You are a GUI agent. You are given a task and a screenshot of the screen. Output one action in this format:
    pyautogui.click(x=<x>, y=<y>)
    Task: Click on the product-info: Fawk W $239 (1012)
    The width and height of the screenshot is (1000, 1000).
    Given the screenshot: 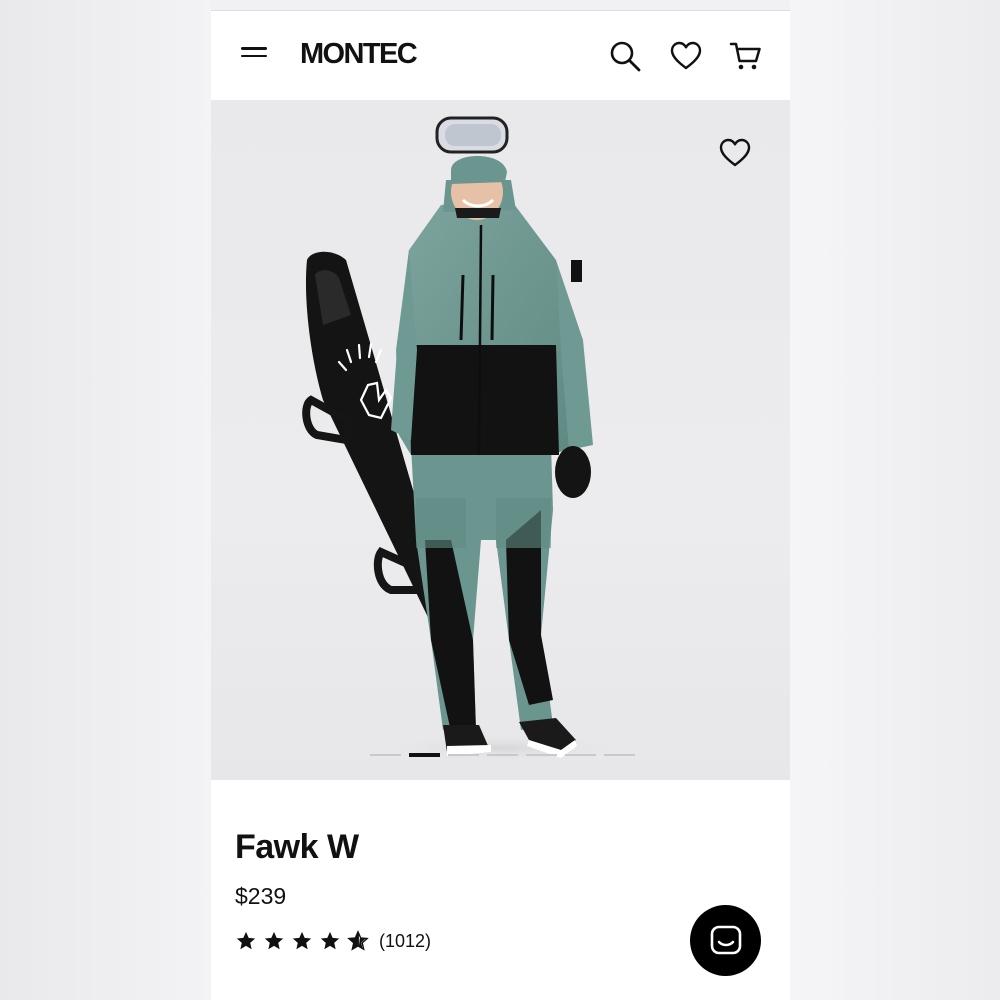 What is the action you would take?
    pyautogui.click(x=500, y=890)
    